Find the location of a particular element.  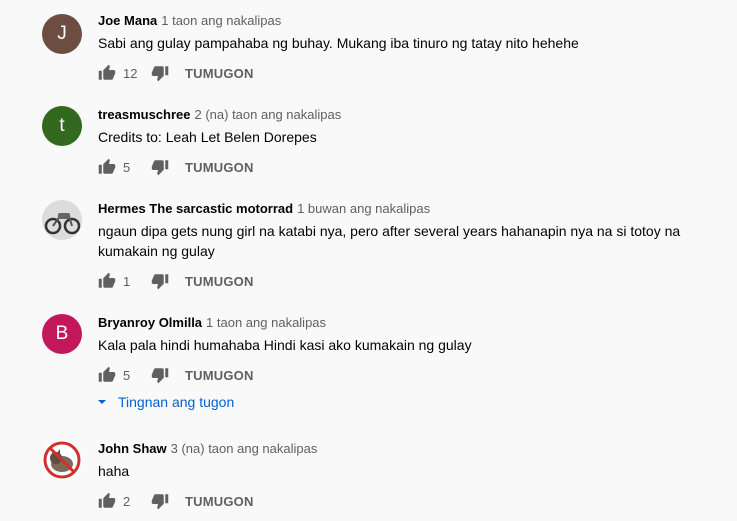

avatar: t is located at coordinates (62, 126).